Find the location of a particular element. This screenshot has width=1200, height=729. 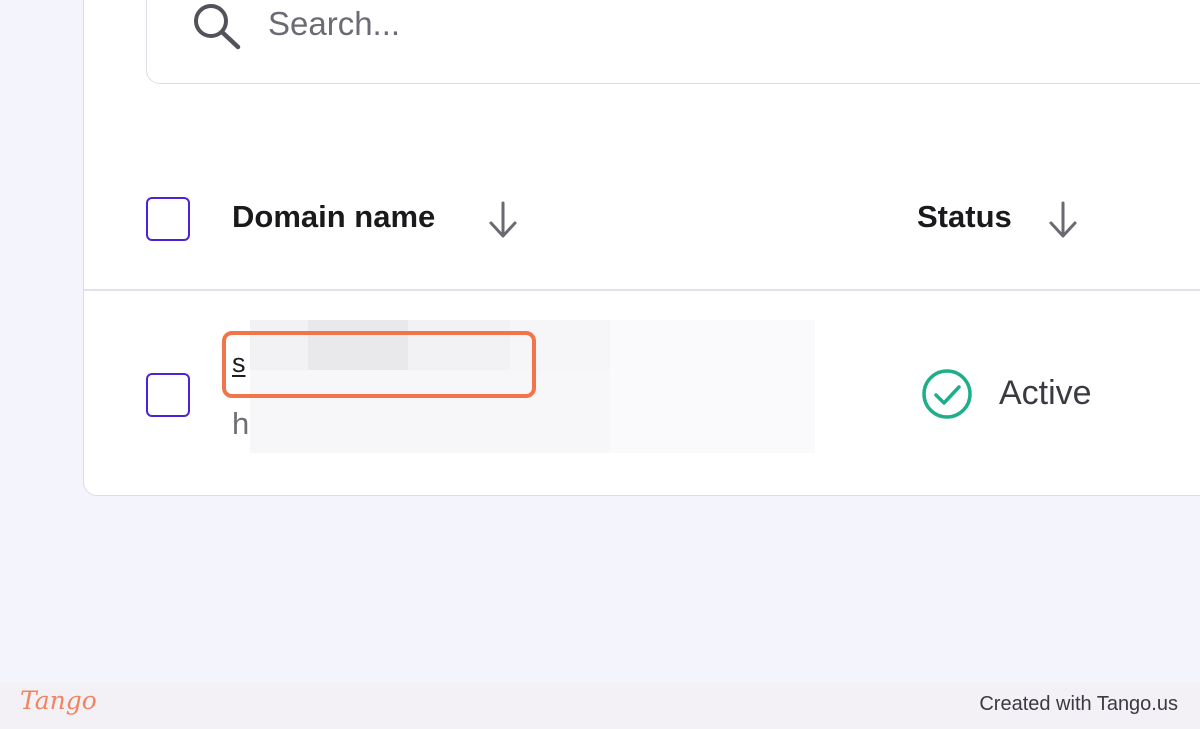

step-highlight is located at coordinates (379, 364).